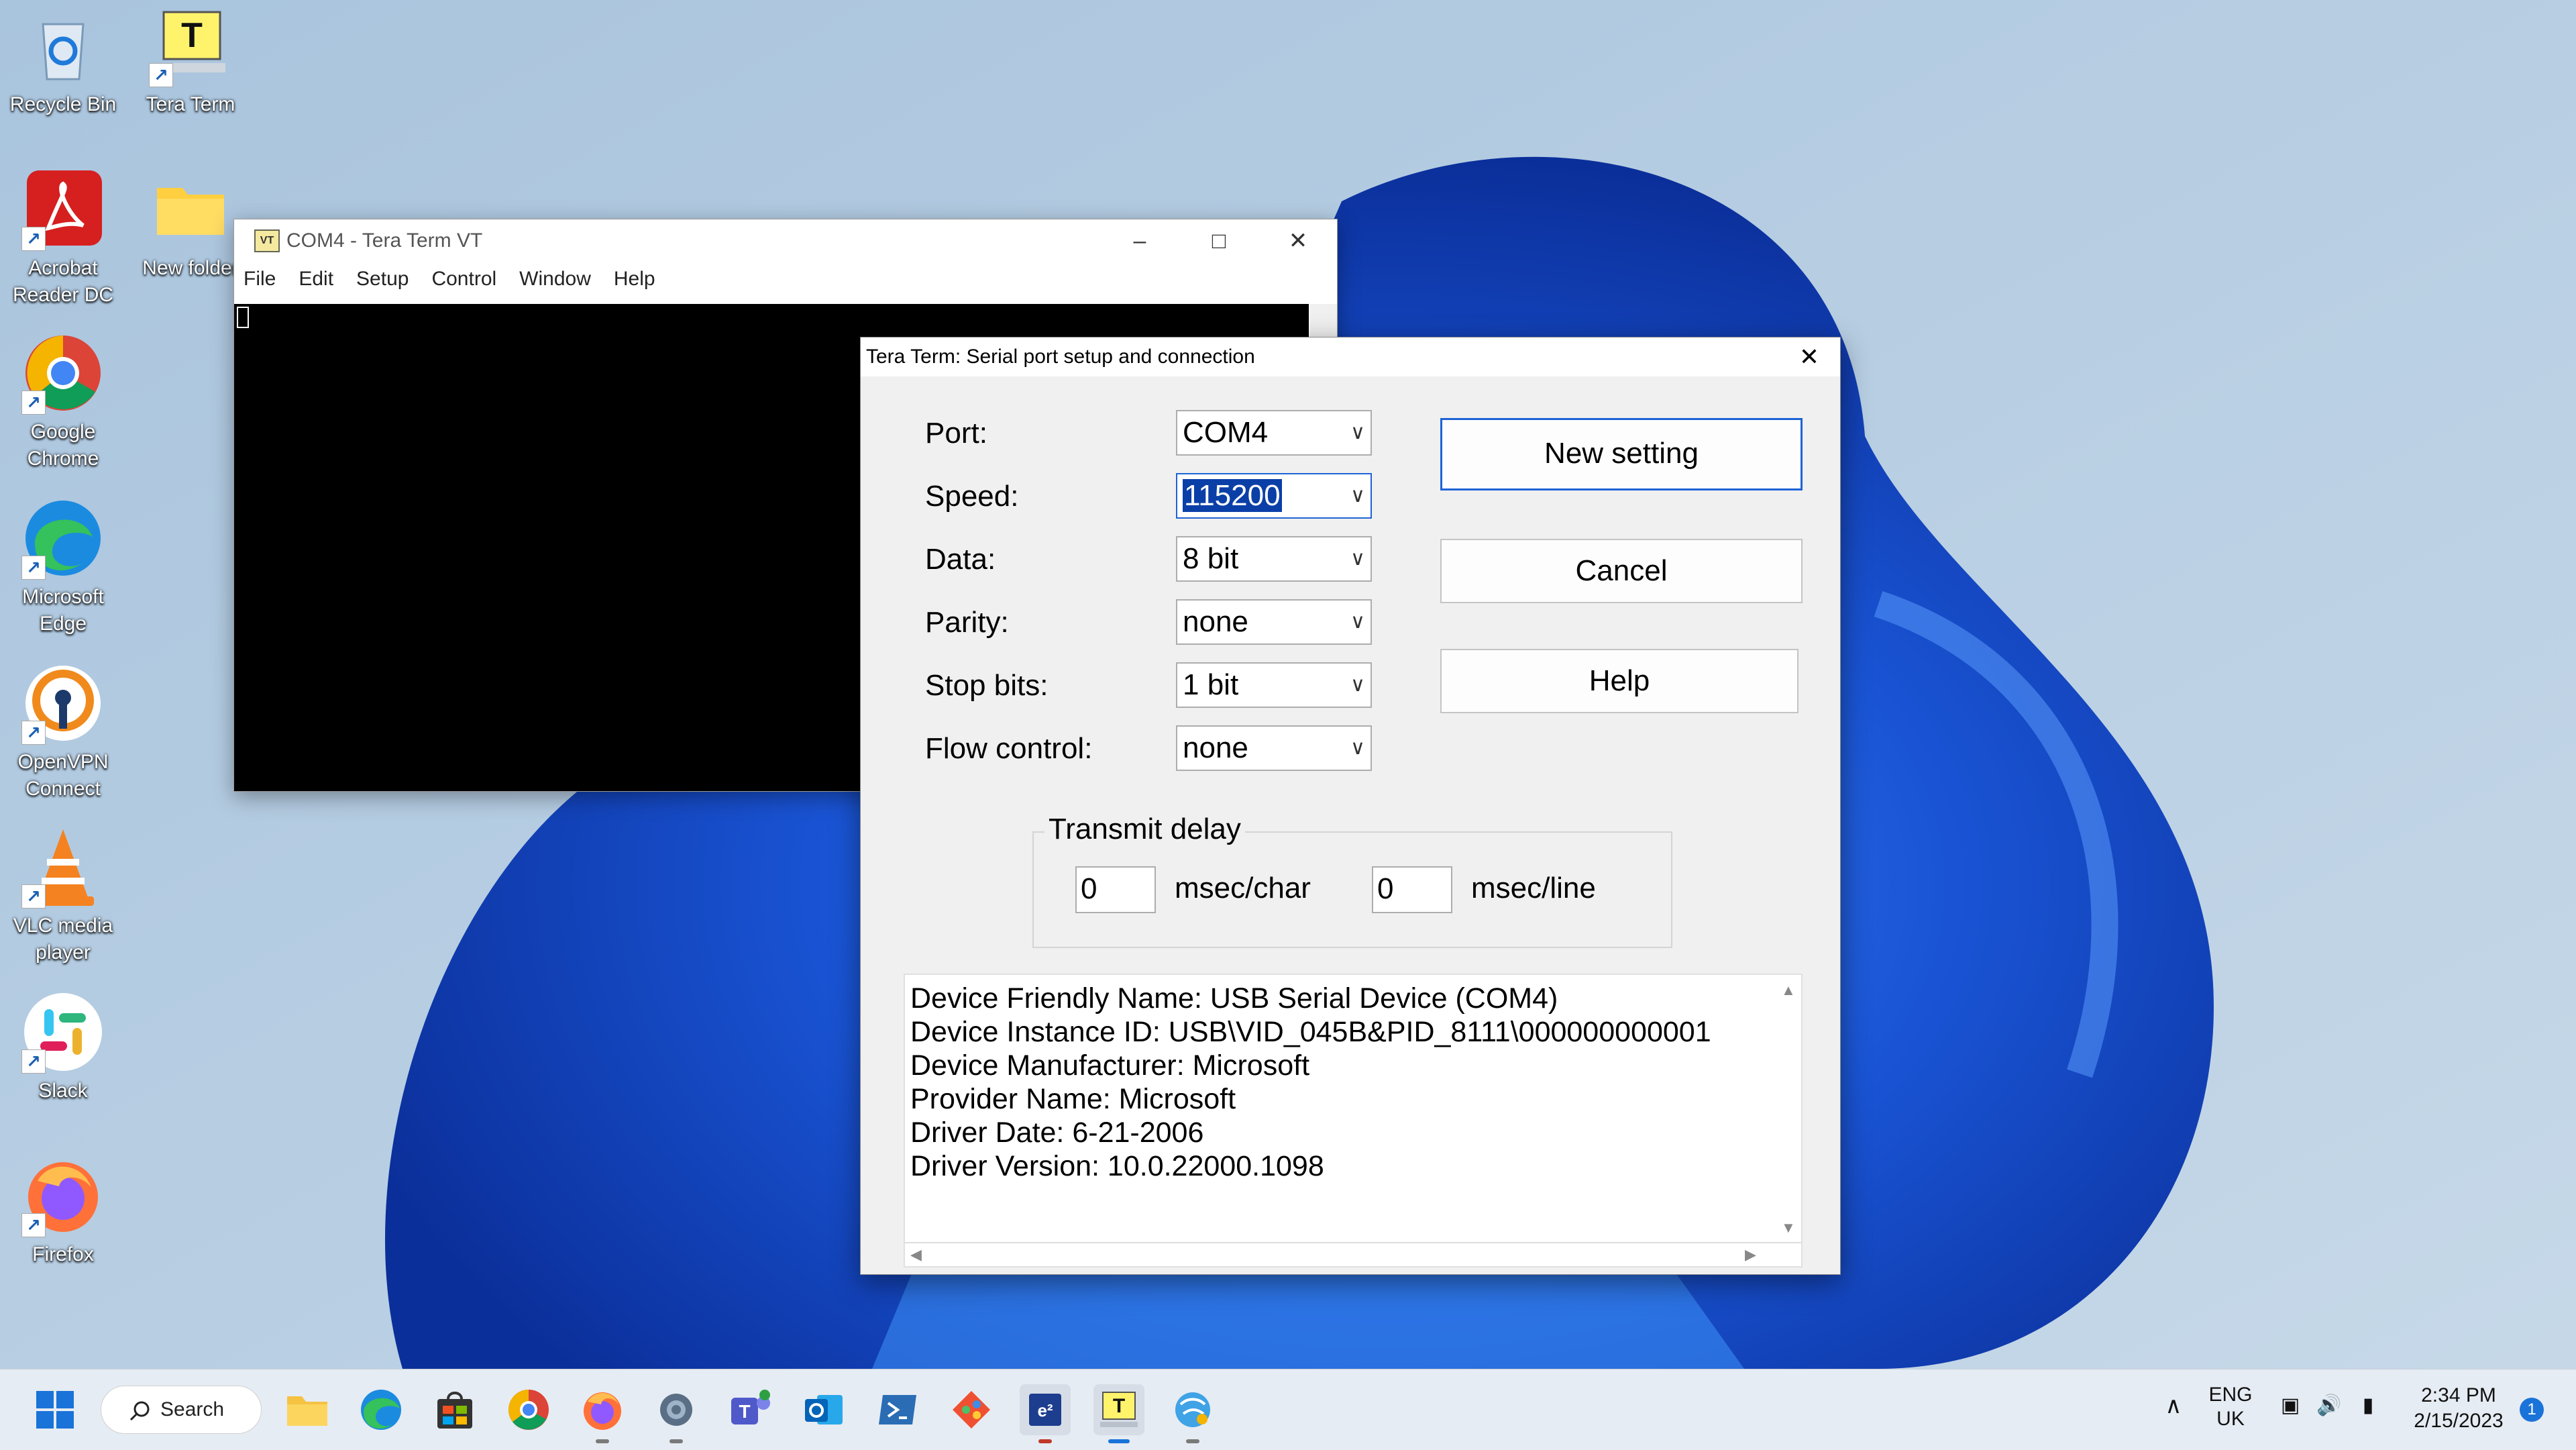 The height and width of the screenshot is (1450, 2576). I want to click on taskbar-search: Search, so click(181, 1410).